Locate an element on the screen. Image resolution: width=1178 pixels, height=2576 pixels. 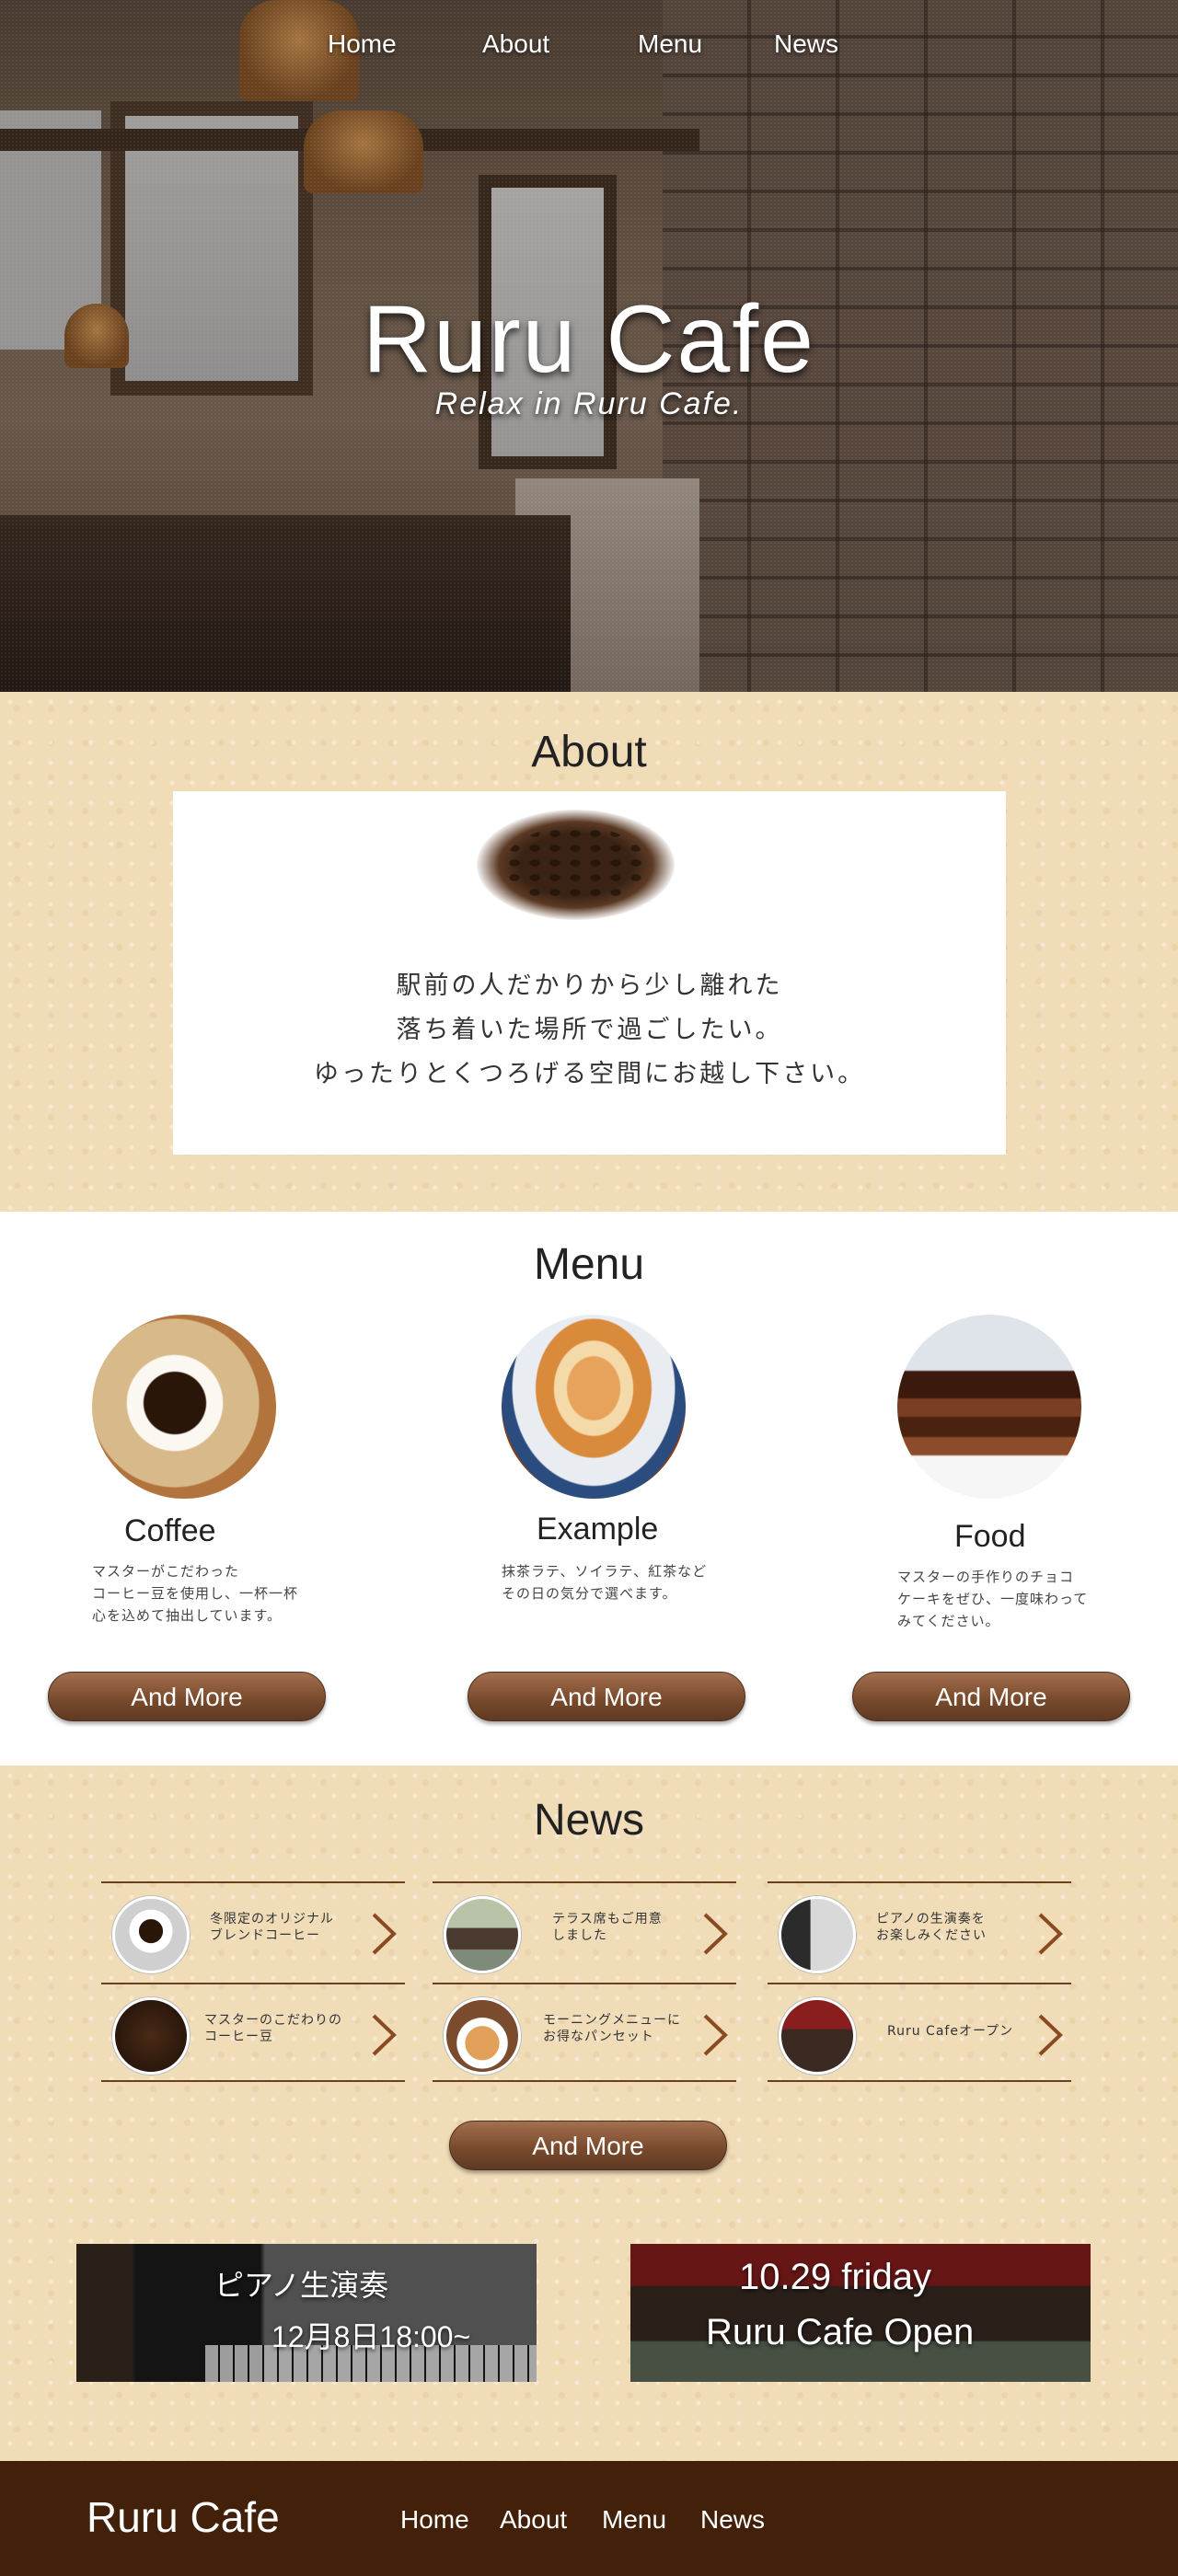
opening-banner: 10.29 friday Ruru Cafe Open is located at coordinates (860, 2313).